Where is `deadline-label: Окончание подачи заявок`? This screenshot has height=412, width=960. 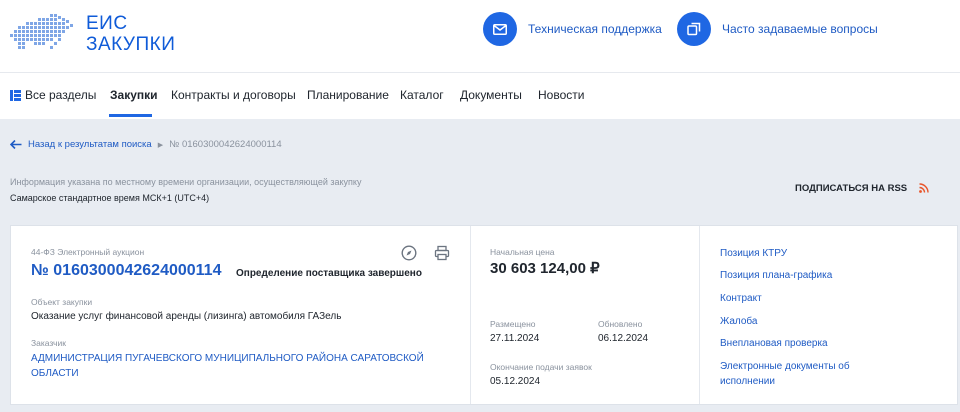 deadline-label: Окончание подачи заявок is located at coordinates (541, 367).